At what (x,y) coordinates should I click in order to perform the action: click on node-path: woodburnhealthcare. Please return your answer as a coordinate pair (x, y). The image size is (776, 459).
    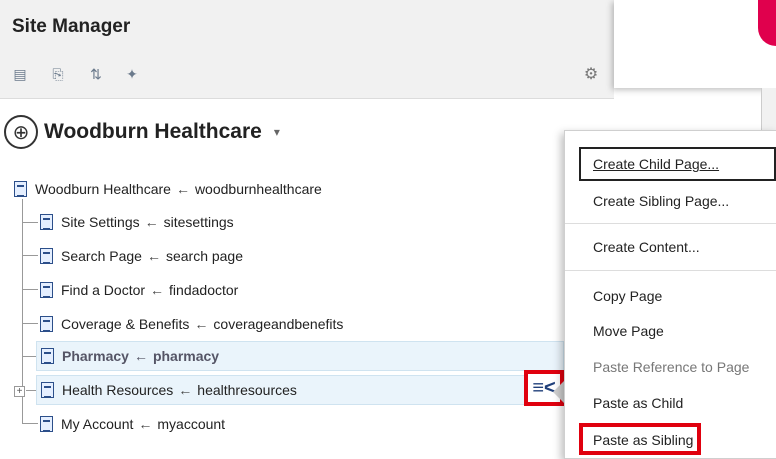
    Looking at the image, I should click on (258, 189).